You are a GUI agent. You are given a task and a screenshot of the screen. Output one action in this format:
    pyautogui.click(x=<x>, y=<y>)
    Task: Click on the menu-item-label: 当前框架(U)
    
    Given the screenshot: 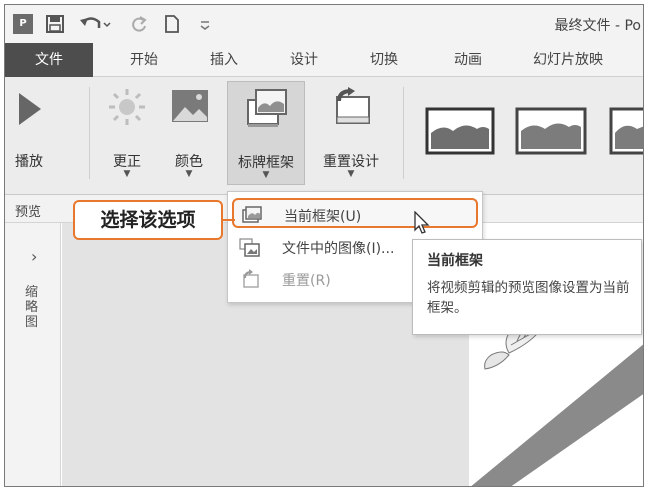 What is the action you would take?
    pyautogui.click(x=323, y=217)
    